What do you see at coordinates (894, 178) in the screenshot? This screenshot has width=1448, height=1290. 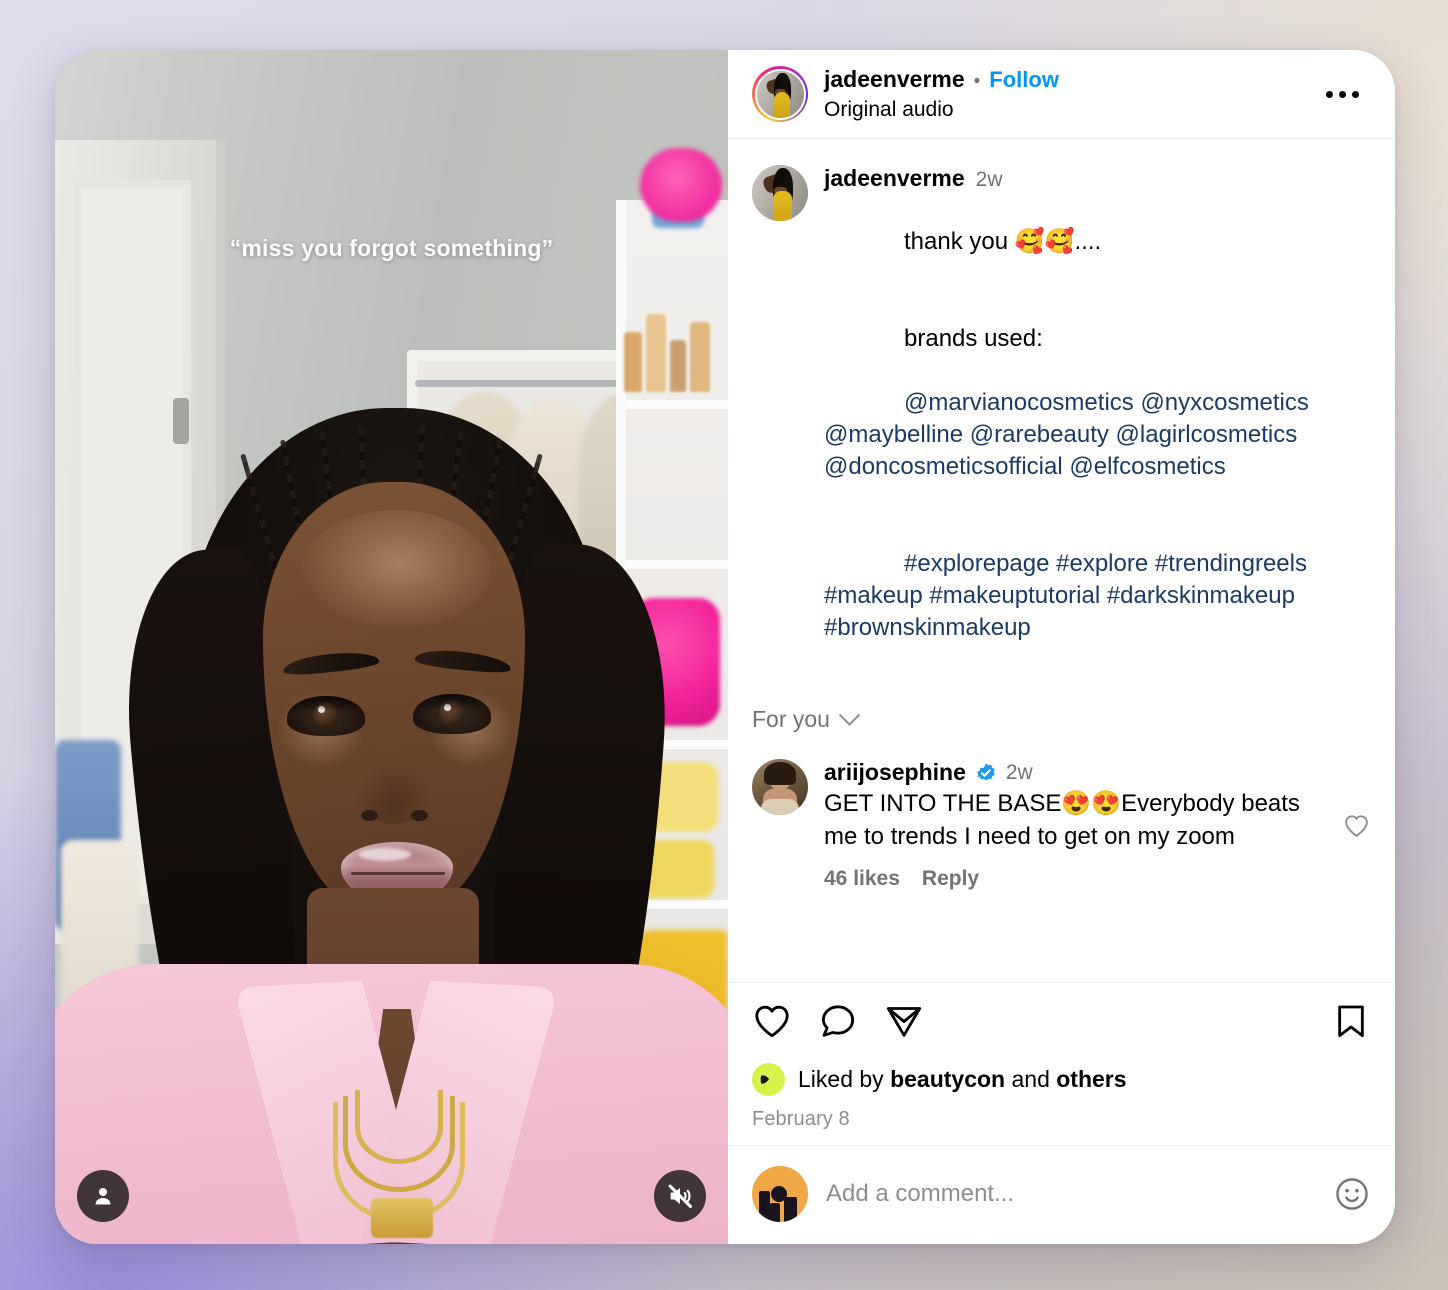 I see `caption-author-username: jadeenverme` at bounding box center [894, 178].